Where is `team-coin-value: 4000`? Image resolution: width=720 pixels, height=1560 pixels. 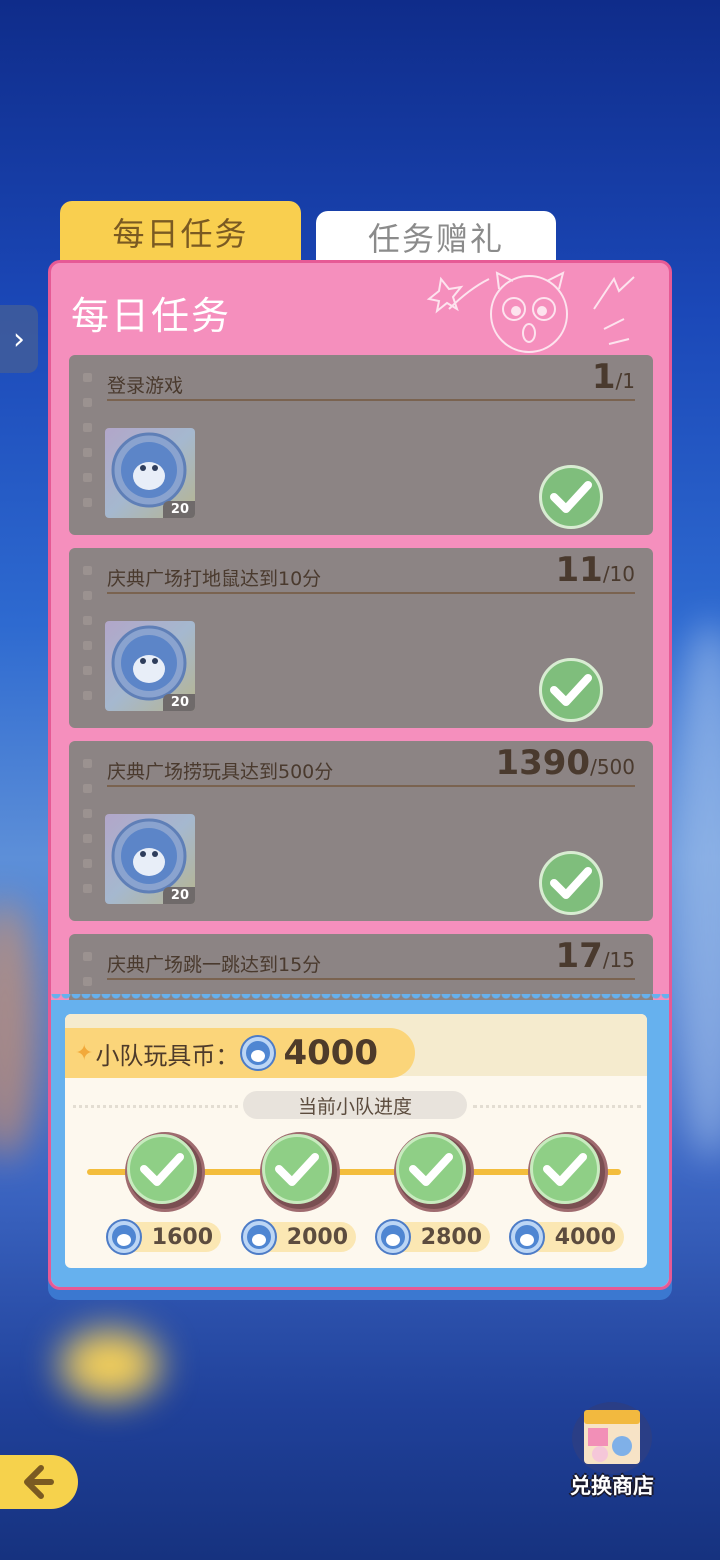
team-coin-value: 4000 is located at coordinates (331, 1053).